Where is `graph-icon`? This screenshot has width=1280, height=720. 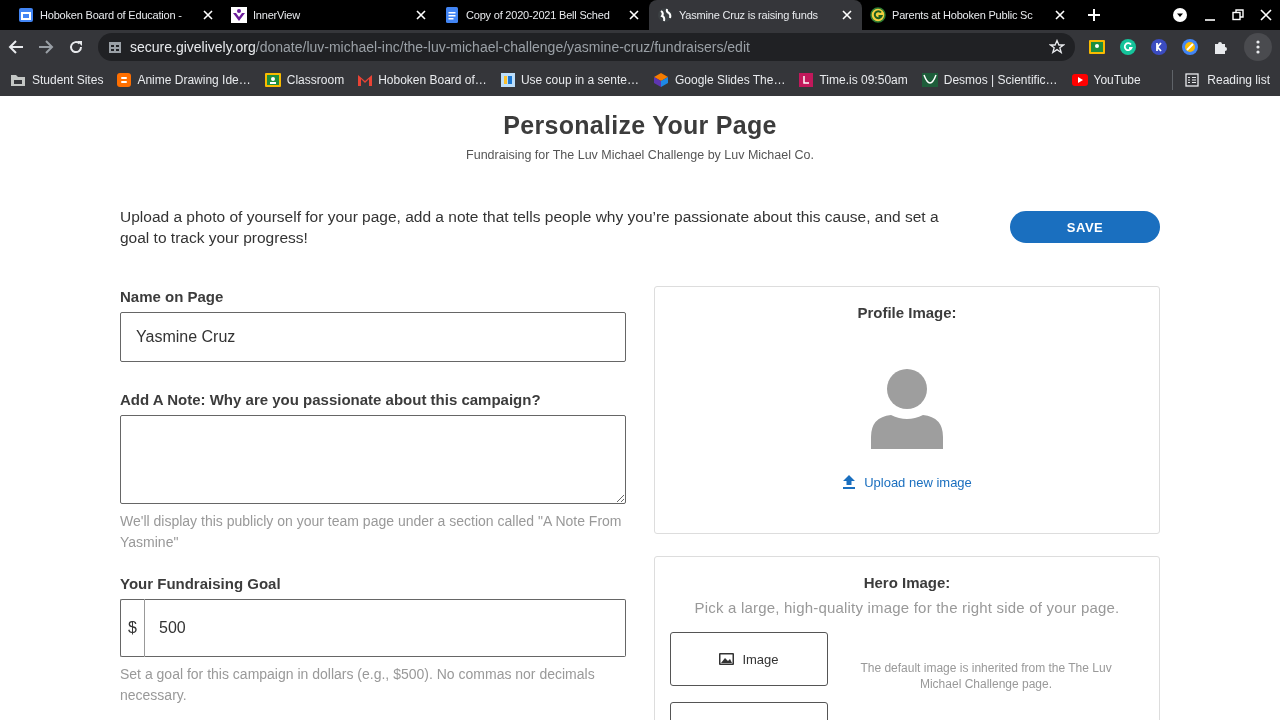 graph-icon is located at coordinates (929, 80).